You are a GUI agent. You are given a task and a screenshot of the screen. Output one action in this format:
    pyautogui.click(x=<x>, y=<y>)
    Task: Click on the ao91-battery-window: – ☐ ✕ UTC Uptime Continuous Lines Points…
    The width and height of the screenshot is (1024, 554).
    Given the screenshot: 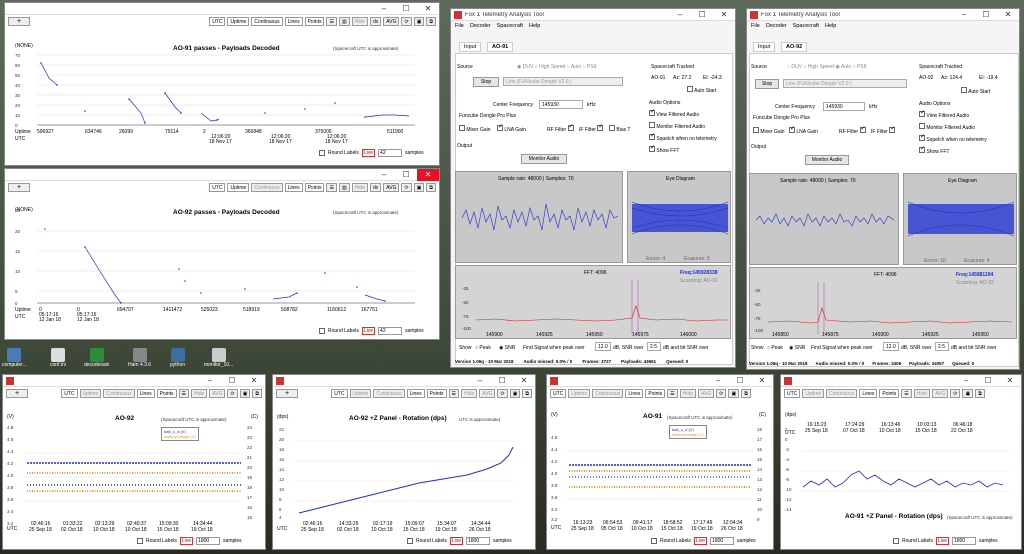 What is the action you would take?
    pyautogui.click(x=660, y=462)
    